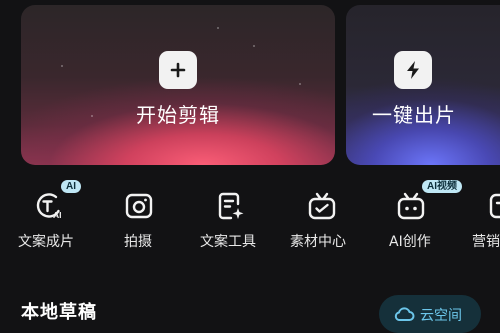 This screenshot has height=333, width=500. What do you see at coordinates (404, 314) in the screenshot?
I see `cloud-icon` at bounding box center [404, 314].